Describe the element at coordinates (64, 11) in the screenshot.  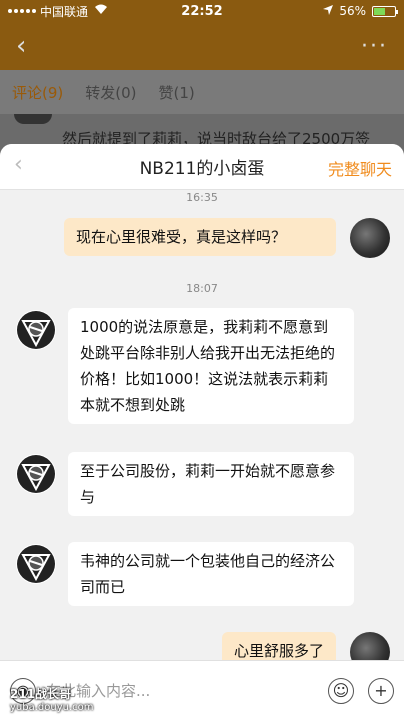
I see `carrier-label: 中国联通` at that location.